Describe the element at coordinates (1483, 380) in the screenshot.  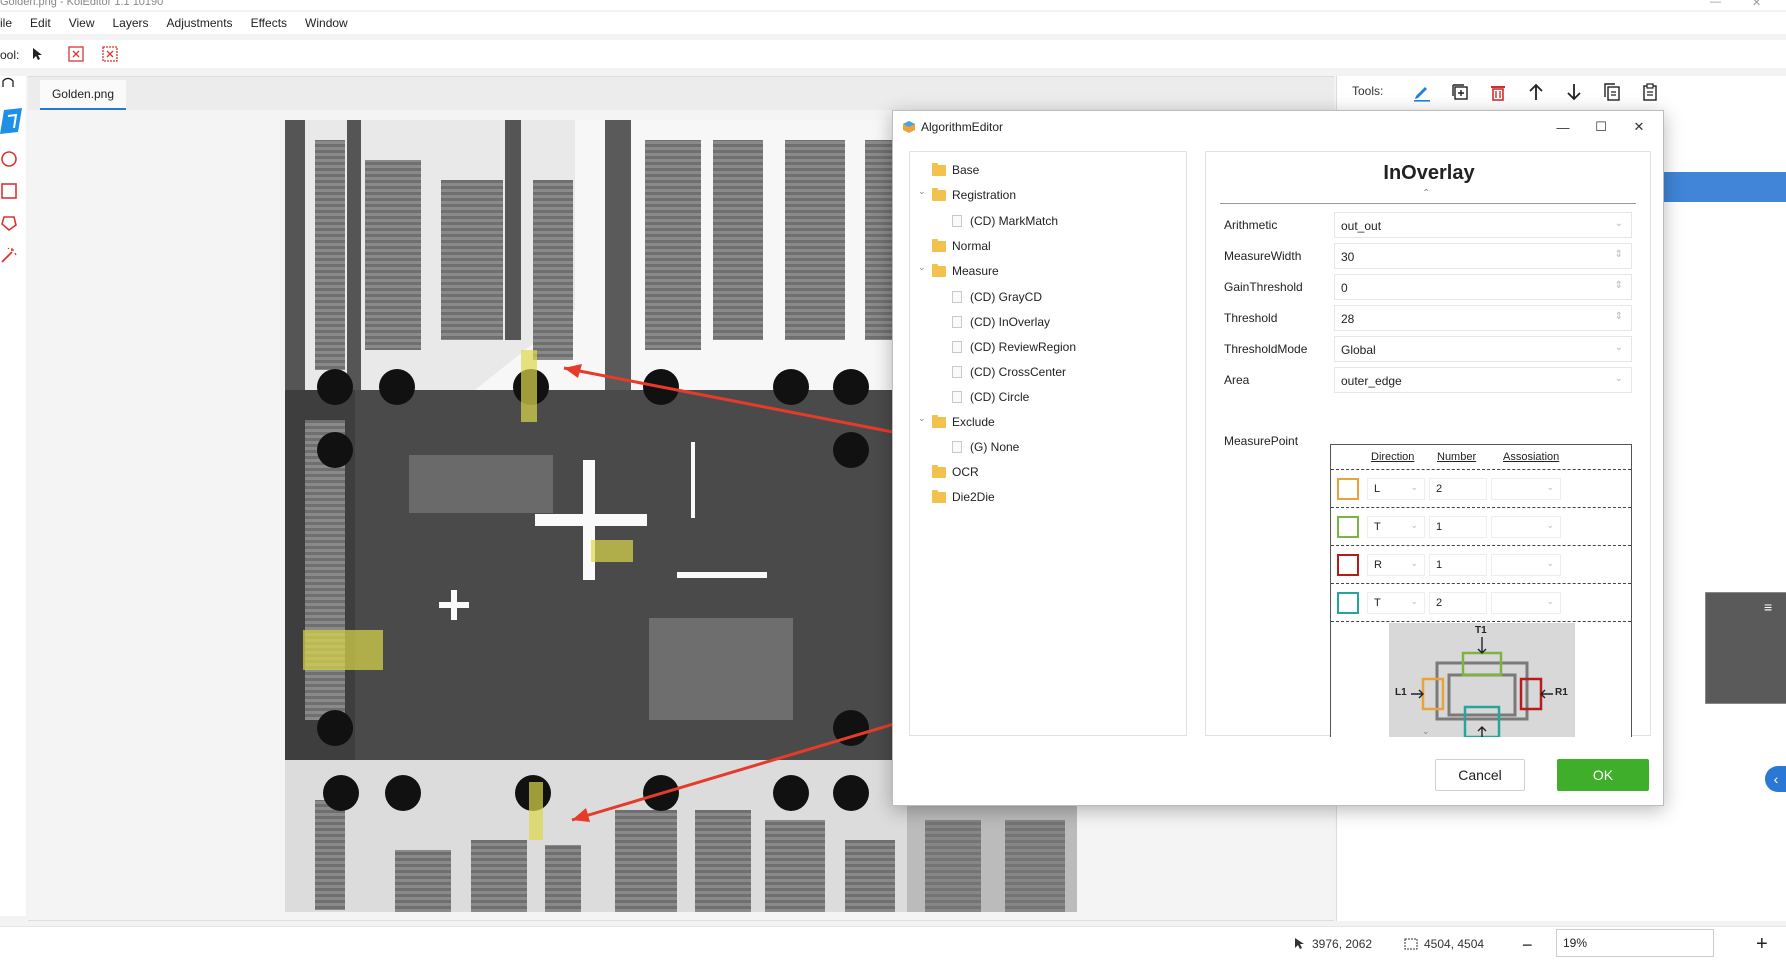
I see `area-select: outer_edge ⌄` at that location.